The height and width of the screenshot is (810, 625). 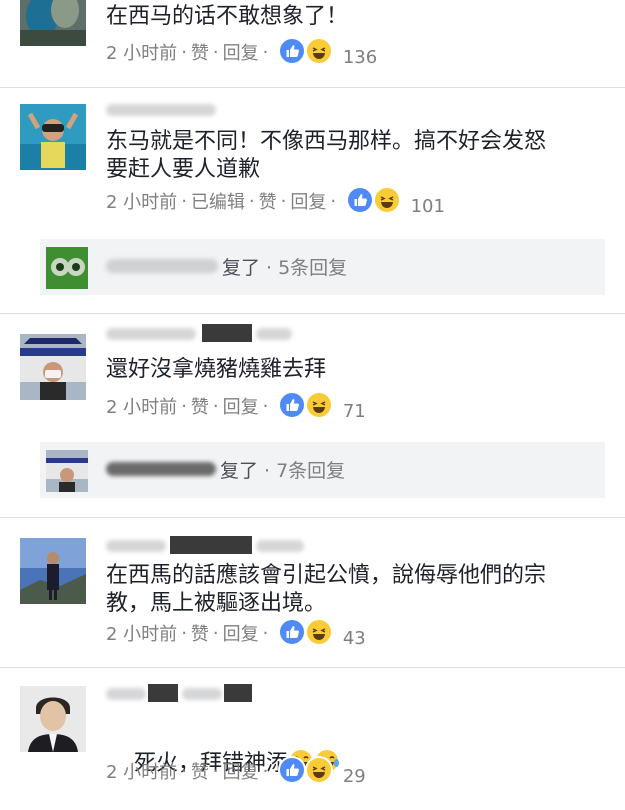 I want to click on reactions: 136, so click(x=328, y=52).